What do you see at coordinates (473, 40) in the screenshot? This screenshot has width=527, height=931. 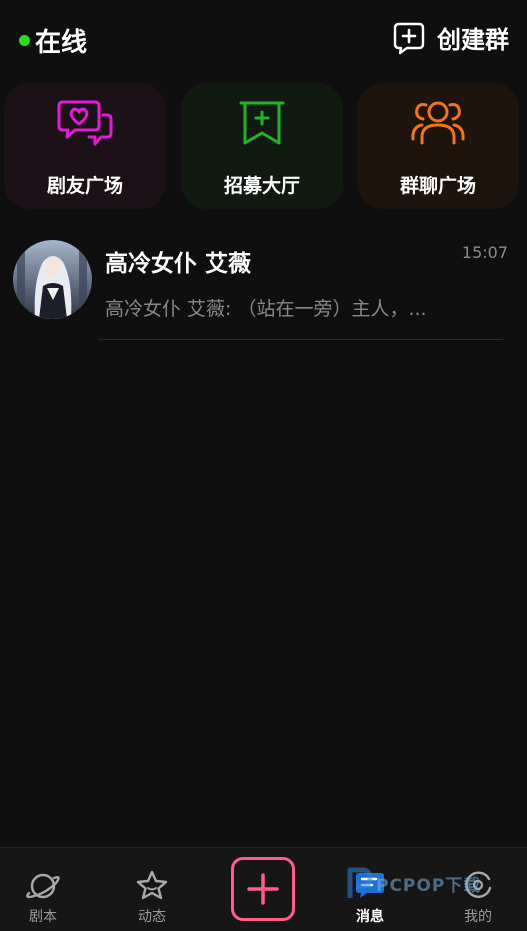 I see `create-group-label: 创建群` at bounding box center [473, 40].